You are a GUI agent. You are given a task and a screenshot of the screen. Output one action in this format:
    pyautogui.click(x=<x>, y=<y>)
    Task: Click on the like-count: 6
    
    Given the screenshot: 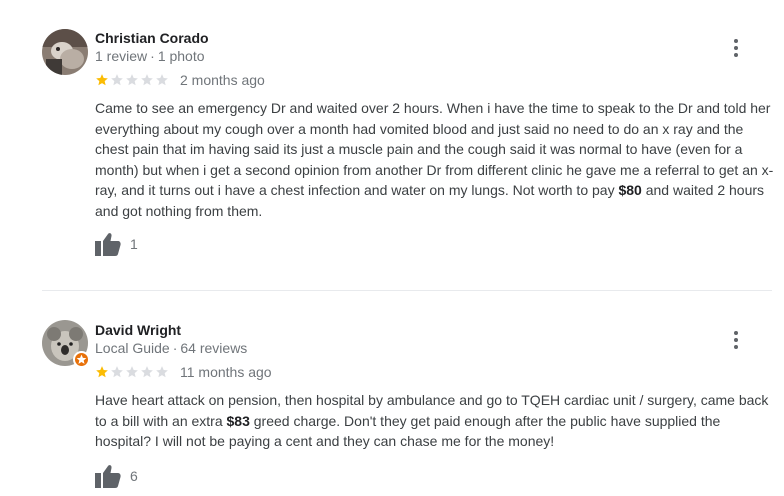 What is the action you would take?
    pyautogui.click(x=134, y=476)
    